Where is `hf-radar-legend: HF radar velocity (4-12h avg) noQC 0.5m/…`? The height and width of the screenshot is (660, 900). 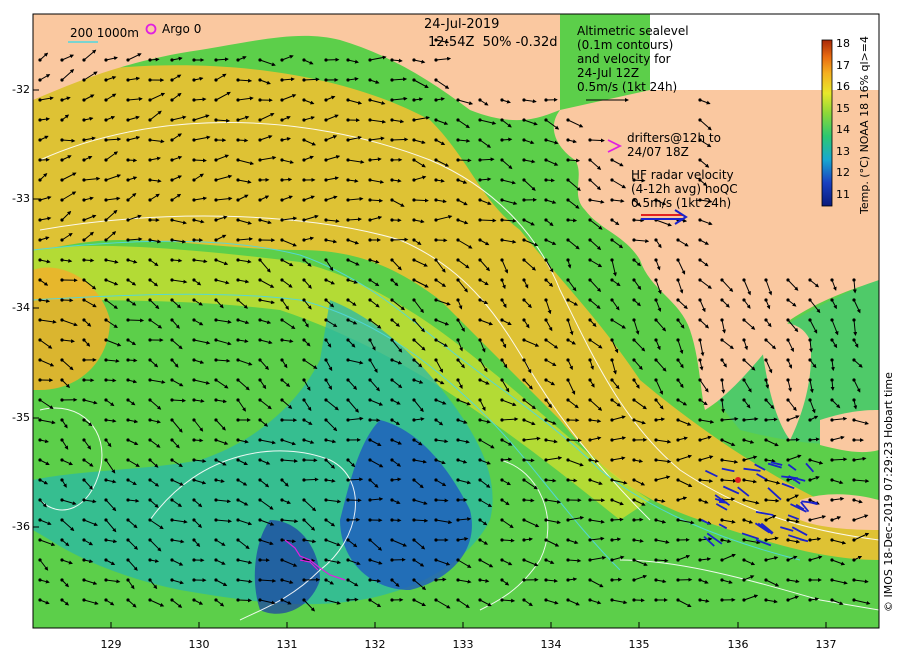
hf-radar-legend: HF radar velocity (4-12h avg) noQC 0.5m/… is located at coordinates (684, 189).